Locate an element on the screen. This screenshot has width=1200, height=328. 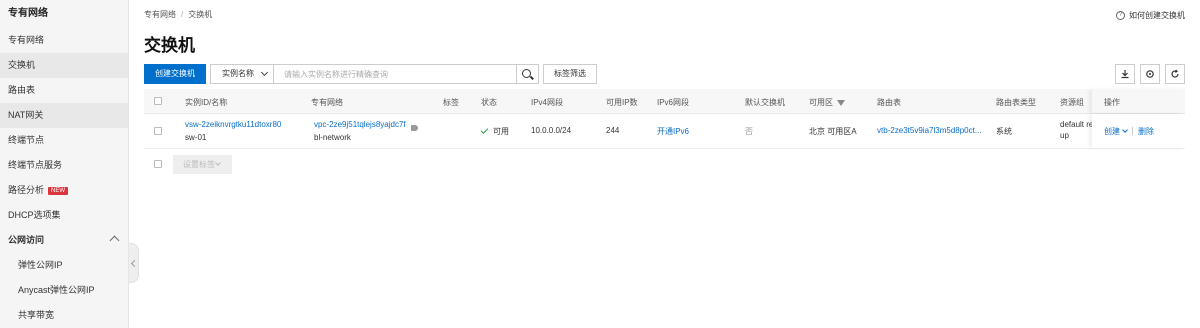
sidebar-item-vpc: 专有网络 is located at coordinates (64, 40).